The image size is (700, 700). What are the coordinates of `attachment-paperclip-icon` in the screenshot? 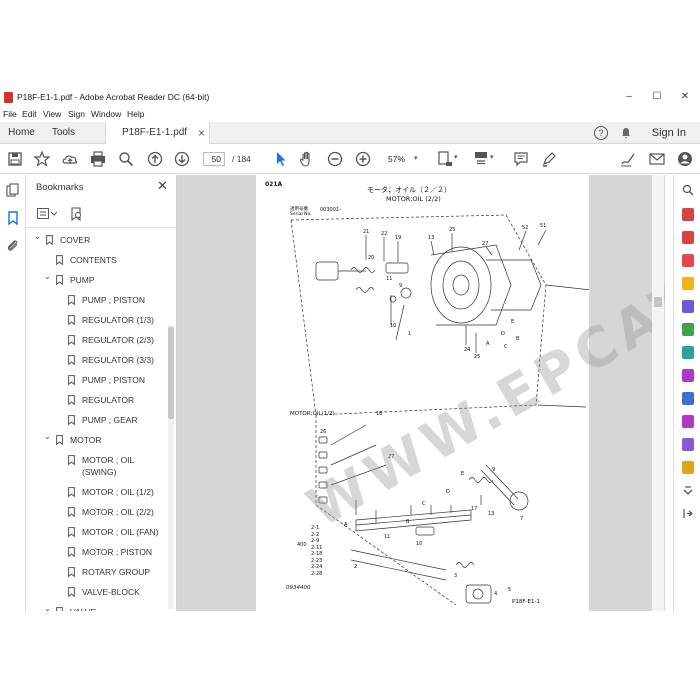 It's located at (13, 246).